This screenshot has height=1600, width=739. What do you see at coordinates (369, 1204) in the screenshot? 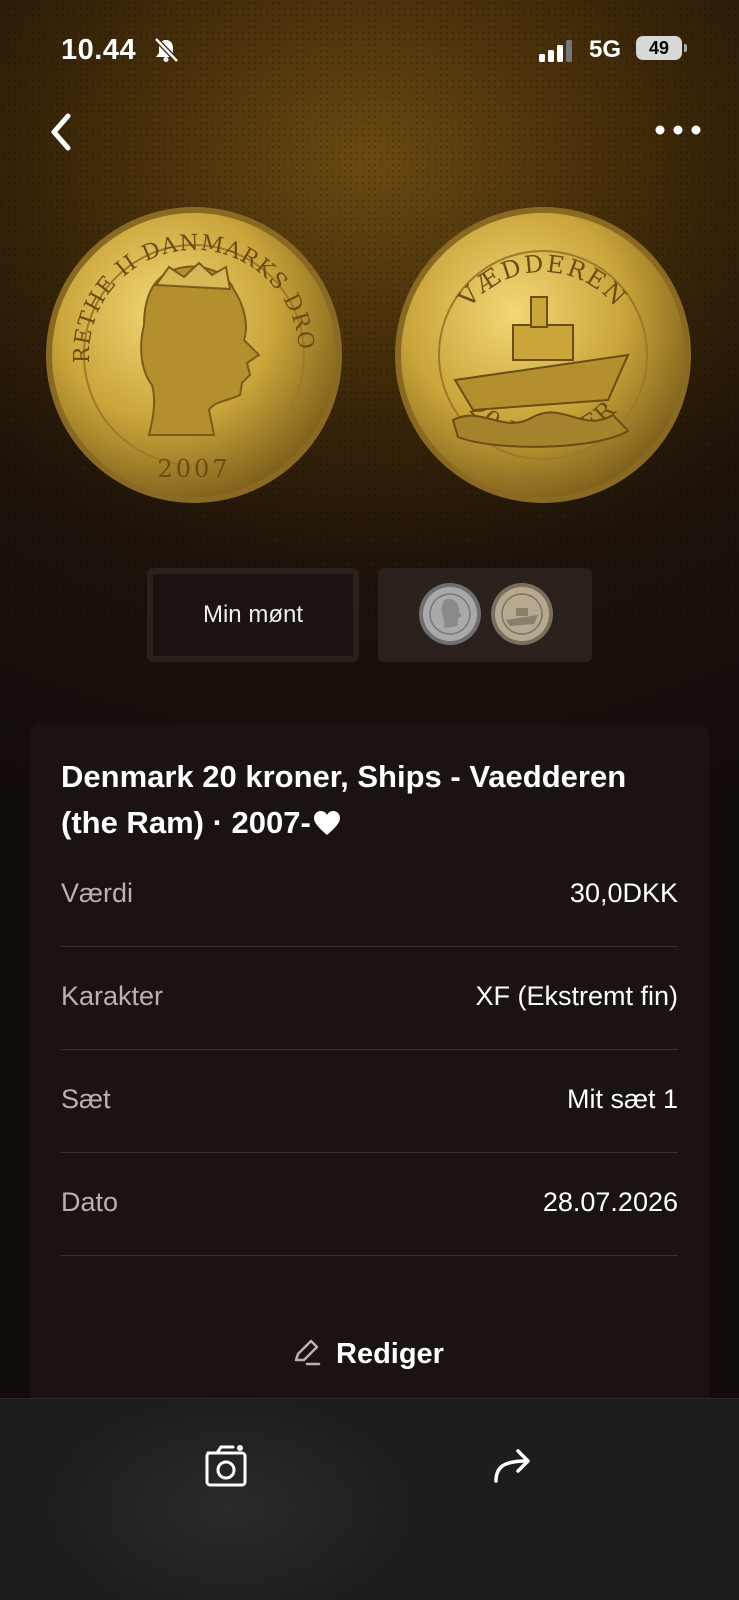
I see `detail-row-date: Dato 28.07.2026` at bounding box center [369, 1204].